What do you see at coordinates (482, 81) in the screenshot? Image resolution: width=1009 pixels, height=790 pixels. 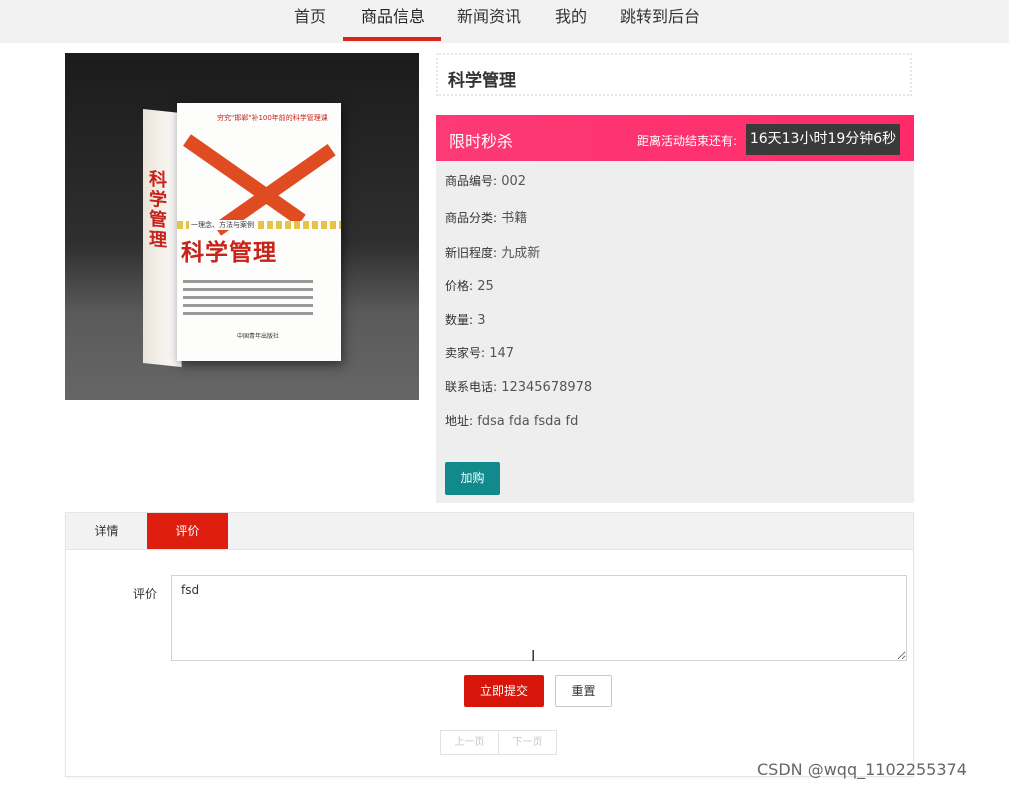 I see `product-title: 科学管理` at bounding box center [482, 81].